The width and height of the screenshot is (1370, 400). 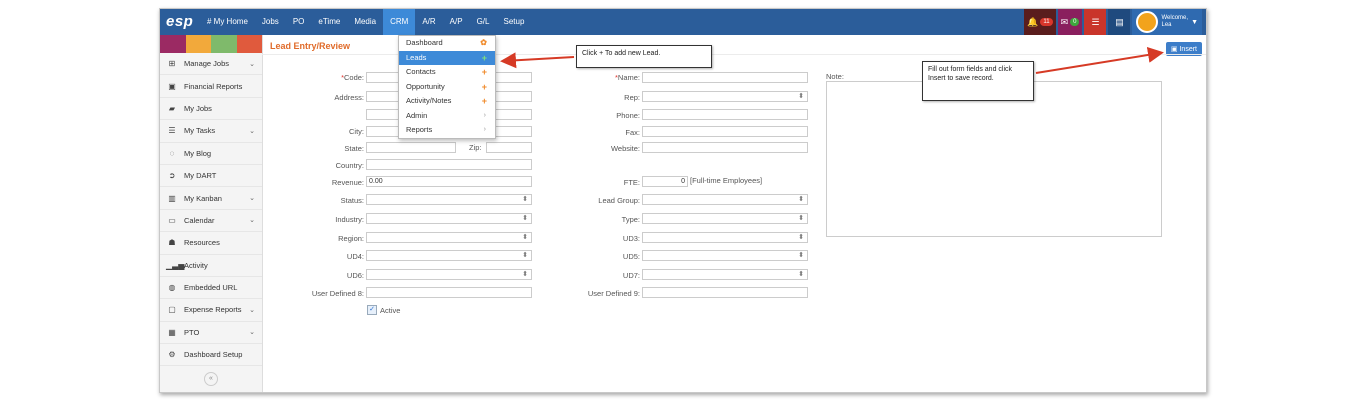 What do you see at coordinates (832, 60) in the screenshot?
I see `callout-arrows` at bounding box center [832, 60].